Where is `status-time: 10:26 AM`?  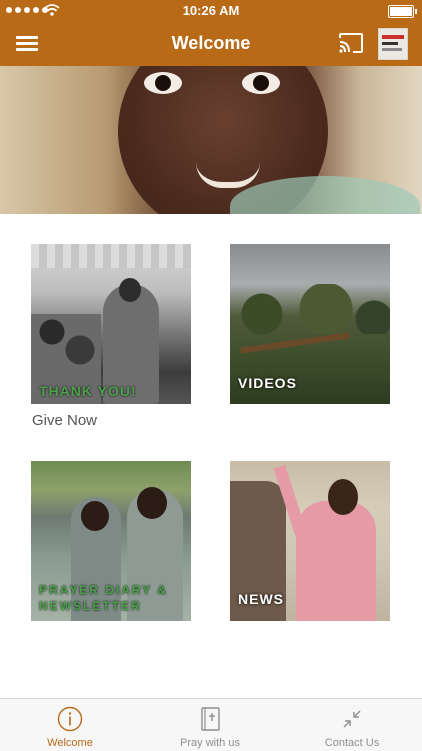
status-time: 10:26 AM is located at coordinates (211, 10).